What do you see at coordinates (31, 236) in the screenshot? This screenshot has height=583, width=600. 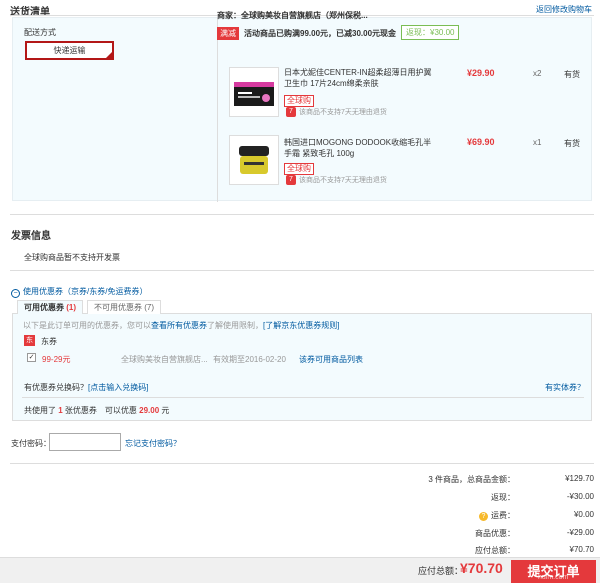 I see `invoice-title: 发票信息` at bounding box center [31, 236].